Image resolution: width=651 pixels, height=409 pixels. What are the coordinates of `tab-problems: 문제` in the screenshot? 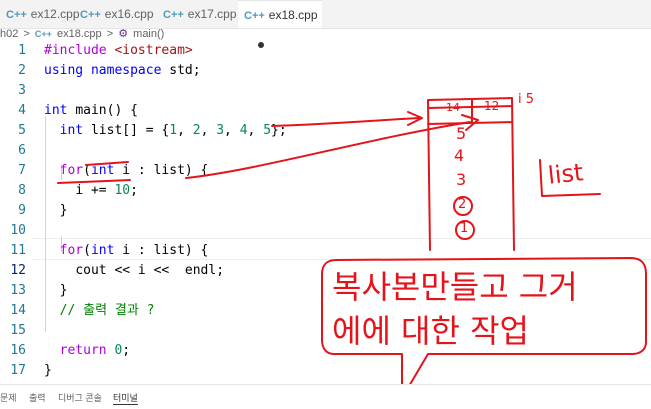 It's located at (8, 397).